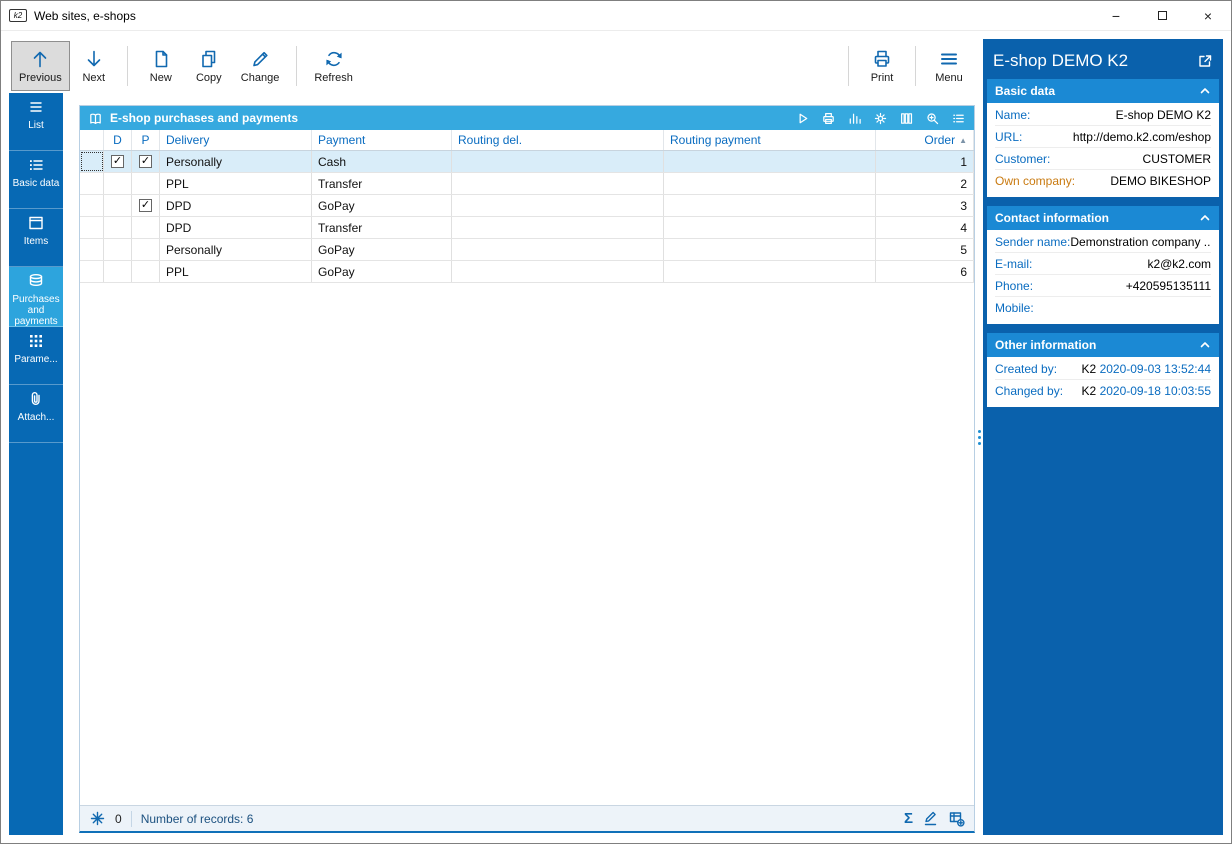 The height and width of the screenshot is (844, 1232). What do you see at coordinates (161, 66) in the screenshot?
I see `new-button: New` at bounding box center [161, 66].